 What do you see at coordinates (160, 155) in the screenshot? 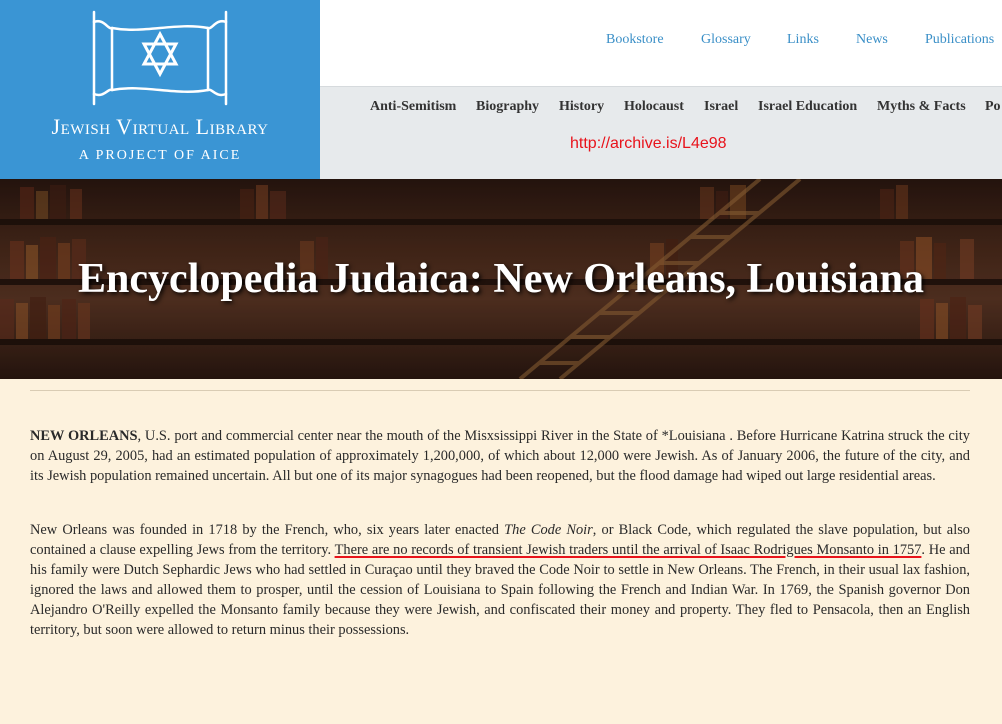
I see `brand-tagline: A PROJECT OF AICE` at bounding box center [160, 155].